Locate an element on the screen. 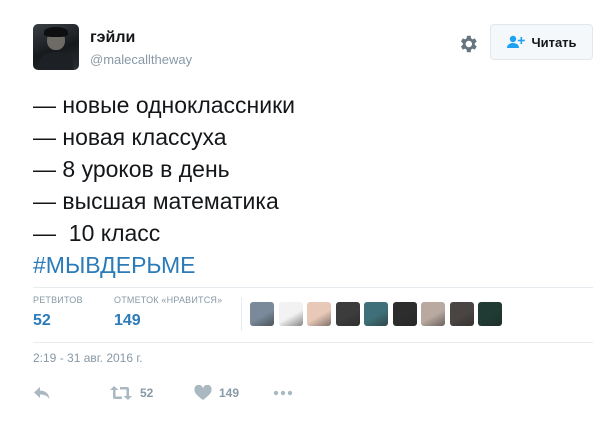  author-avatar is located at coordinates (56, 47).